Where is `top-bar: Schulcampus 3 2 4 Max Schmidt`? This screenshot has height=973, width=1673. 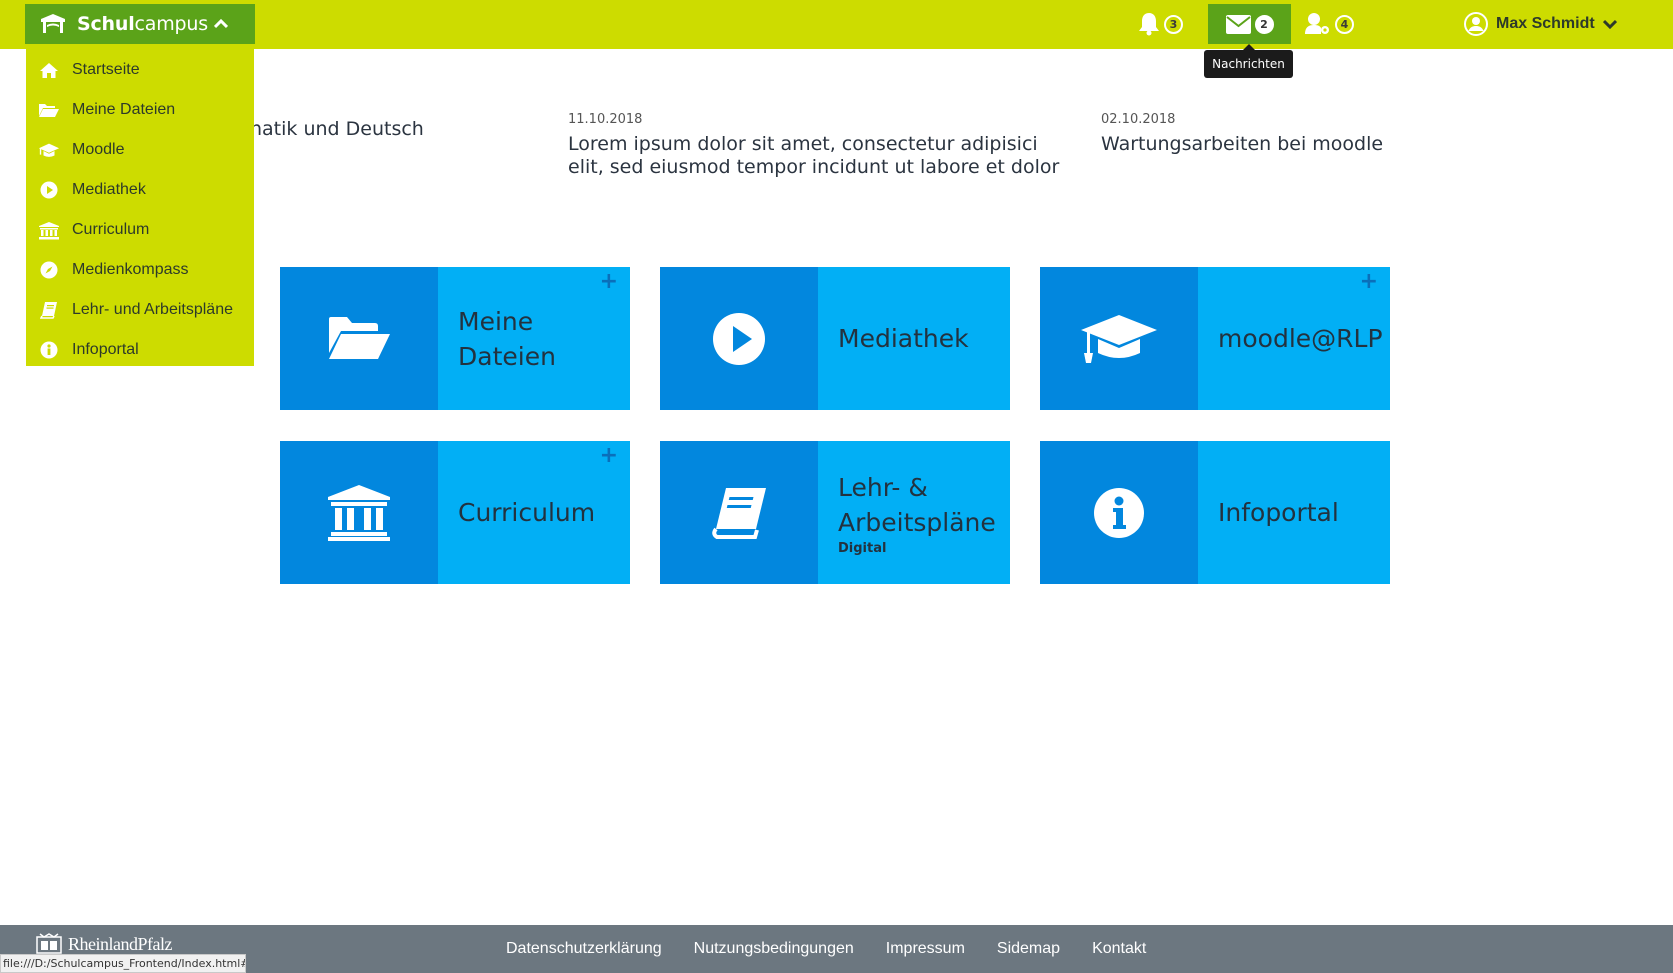
top-bar: Schulcampus 3 2 4 Max Schmidt is located at coordinates (836, 24).